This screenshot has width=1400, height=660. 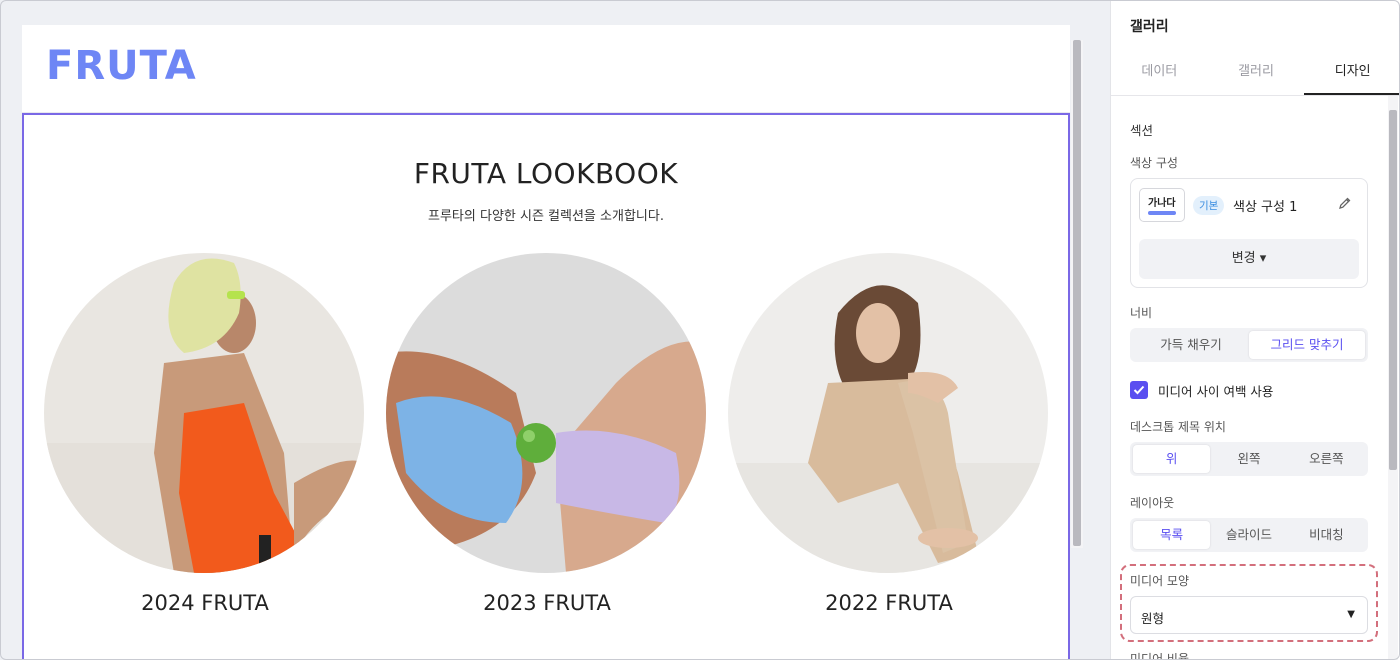 What do you see at coordinates (1265, 207) in the screenshot?
I see `color-scheme-name: 색상 구성 1` at bounding box center [1265, 207].